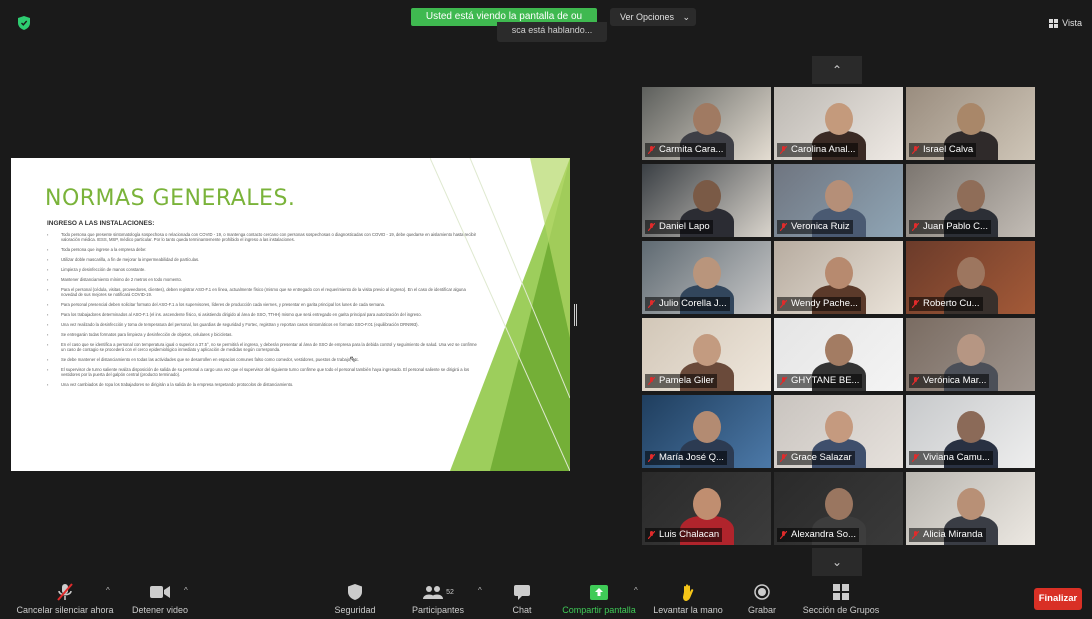 This screenshot has height=619, width=1092. What do you see at coordinates (970, 123) in the screenshot?
I see `participant-tile: Israel Calva` at bounding box center [970, 123].